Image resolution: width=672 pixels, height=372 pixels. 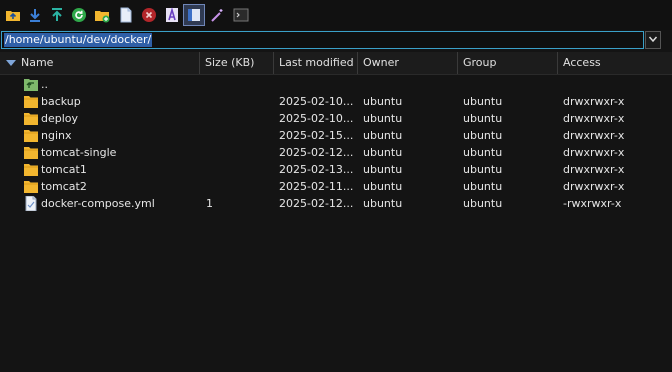 I want to click on file-name: tomcat-single, so click(x=79, y=152).